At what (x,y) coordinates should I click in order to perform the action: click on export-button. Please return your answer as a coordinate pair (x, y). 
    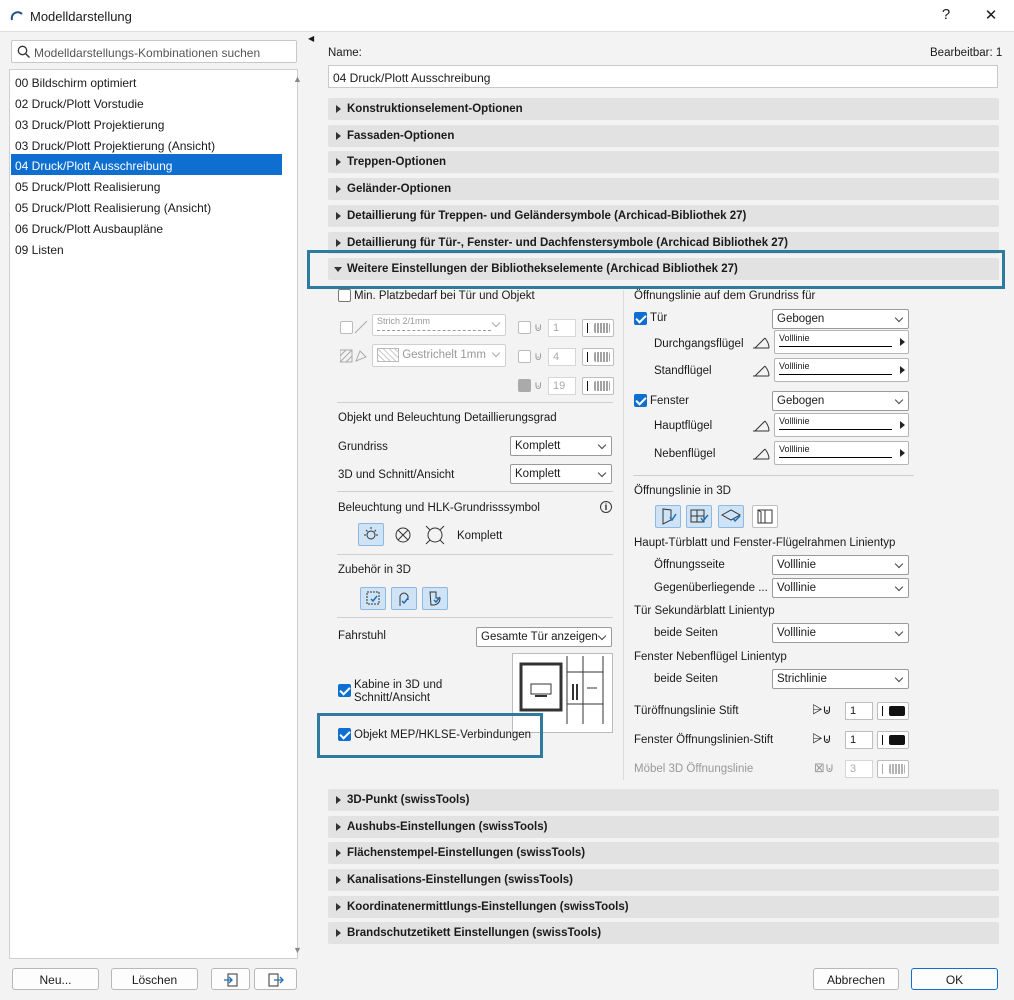
    Looking at the image, I should click on (275, 979).